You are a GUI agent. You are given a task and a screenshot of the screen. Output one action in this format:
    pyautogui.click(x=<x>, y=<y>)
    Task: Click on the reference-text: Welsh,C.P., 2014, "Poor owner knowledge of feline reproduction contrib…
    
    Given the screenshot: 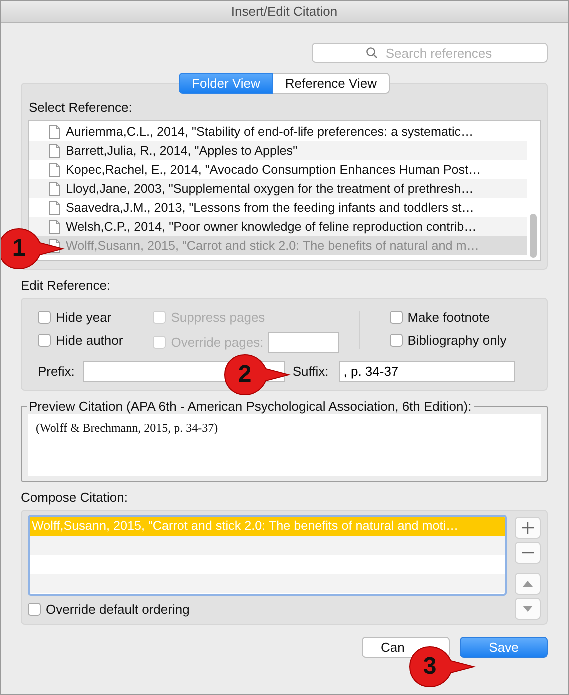 What is the action you would take?
    pyautogui.click(x=271, y=227)
    